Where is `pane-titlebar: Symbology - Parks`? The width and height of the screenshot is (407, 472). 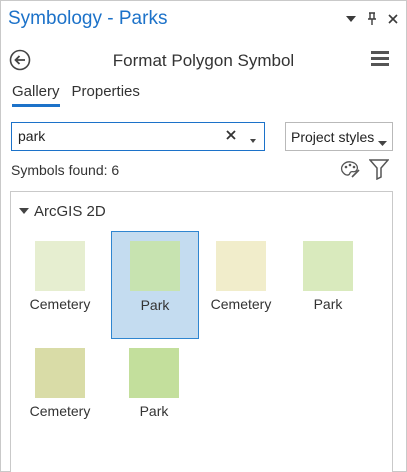
pane-titlebar: Symbology - Parks is located at coordinates (203, 19).